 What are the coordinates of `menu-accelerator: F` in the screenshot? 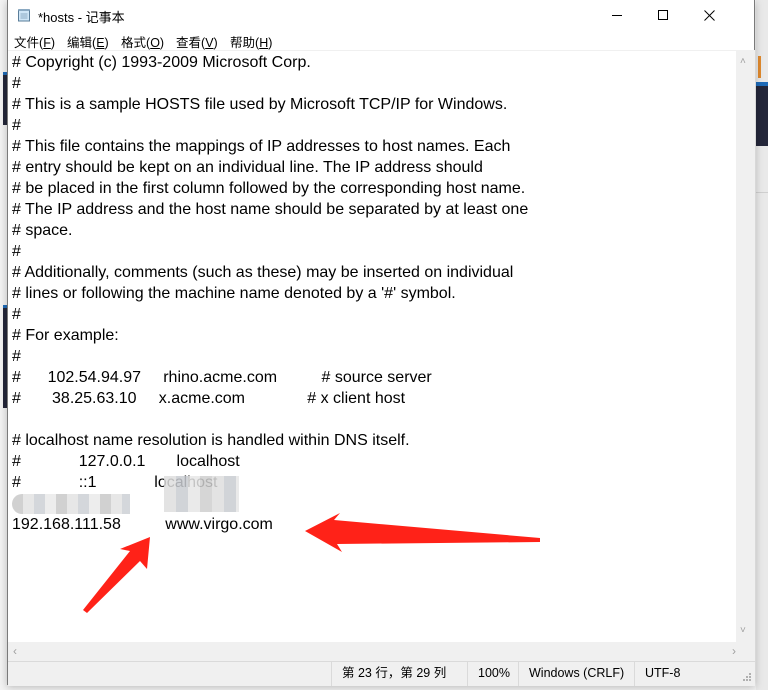 It's located at (47, 43).